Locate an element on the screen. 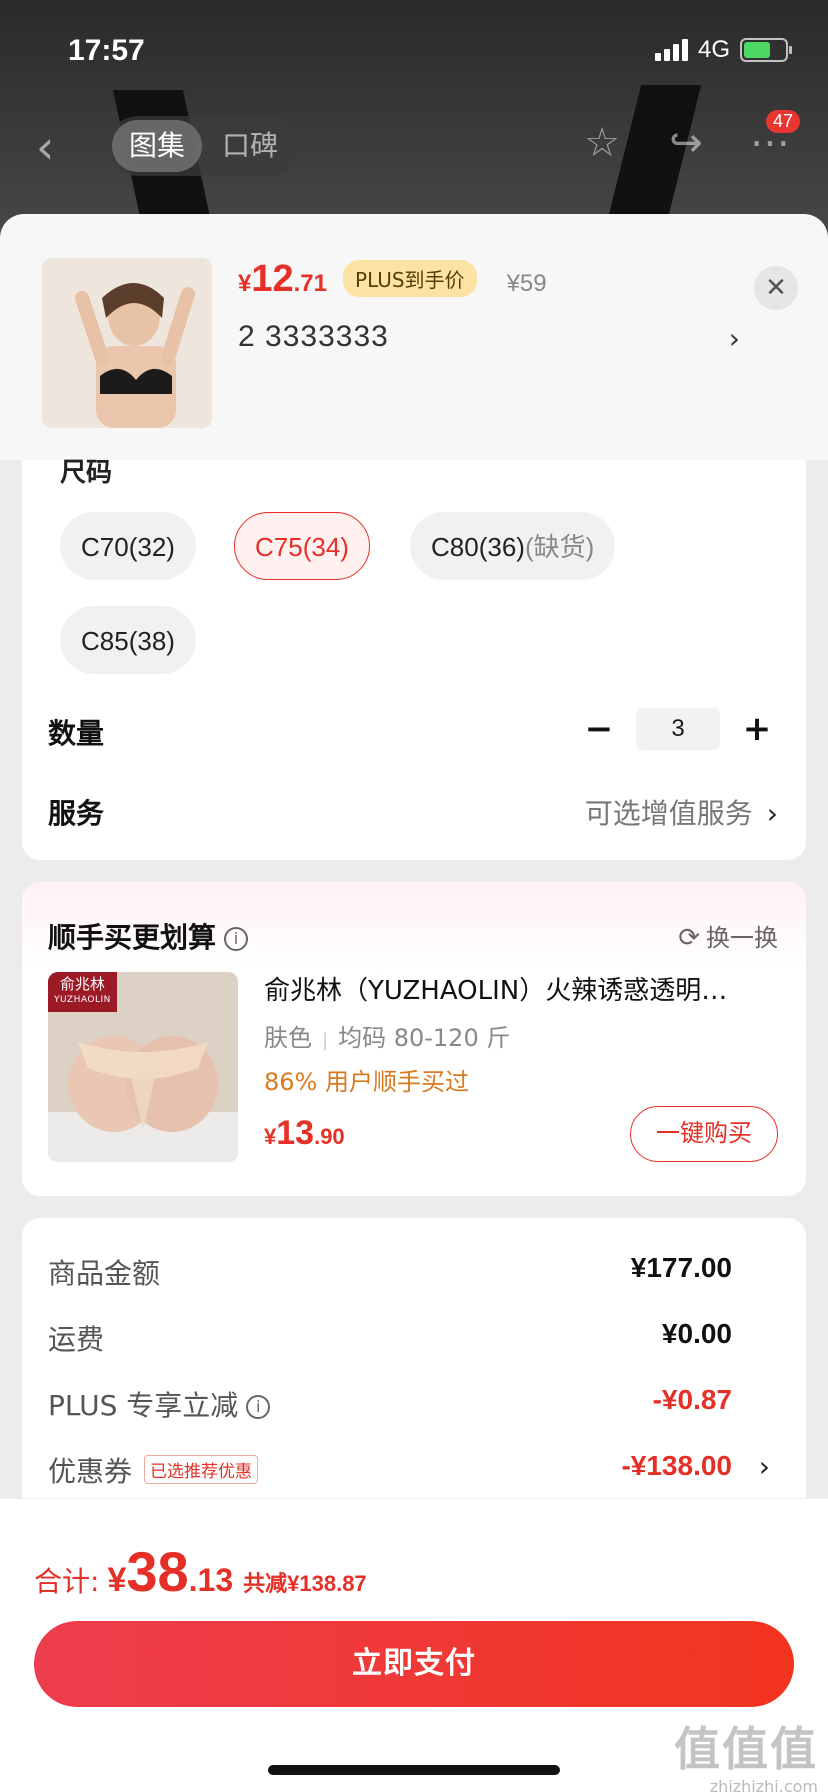  top-nav: ‹ 图集 口碑 ☆ ↪ ⋯ 47 is located at coordinates (414, 145).